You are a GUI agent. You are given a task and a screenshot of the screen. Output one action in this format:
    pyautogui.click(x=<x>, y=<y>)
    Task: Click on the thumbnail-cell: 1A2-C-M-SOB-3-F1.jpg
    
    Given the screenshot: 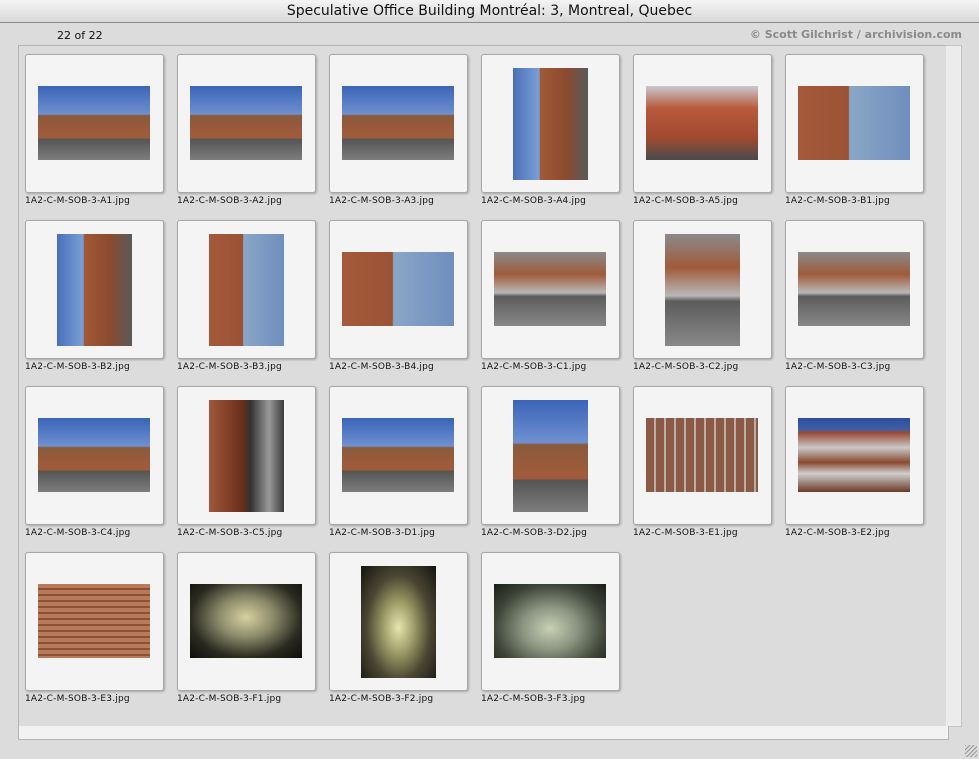 What is the action you would take?
    pyautogui.click(x=247, y=624)
    